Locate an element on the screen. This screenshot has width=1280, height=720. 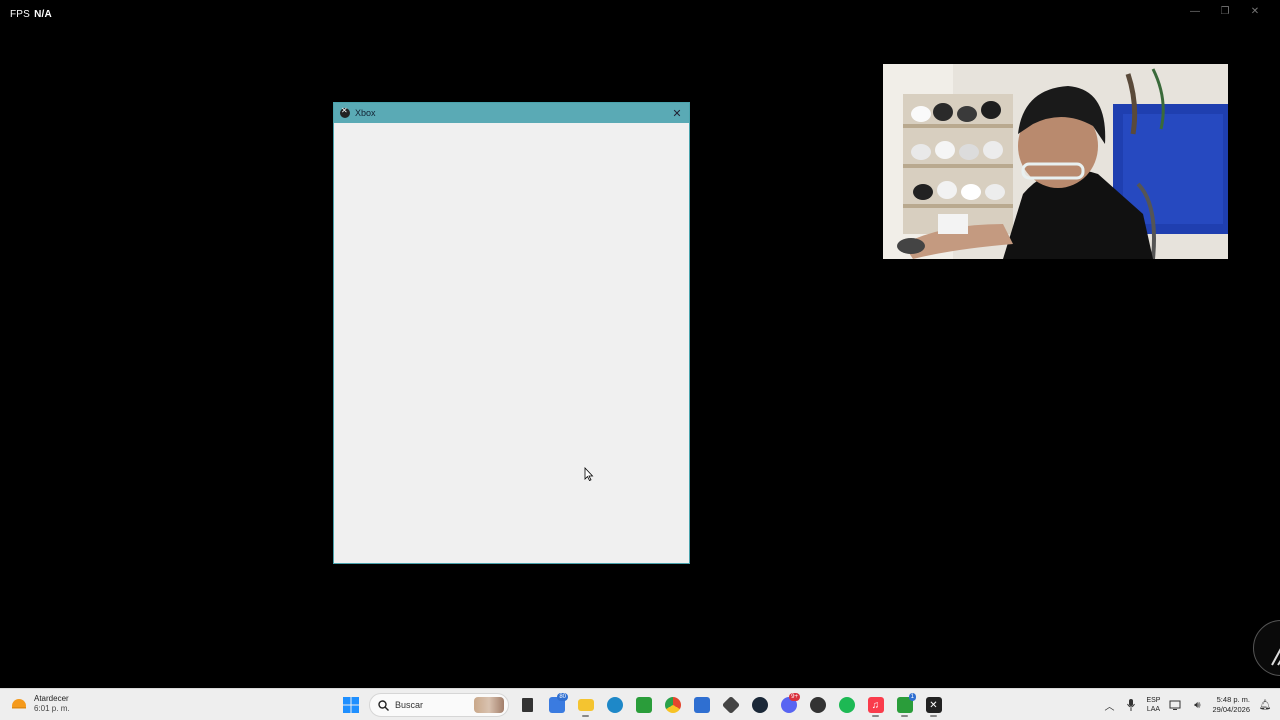
search-highlight-image is located at coordinates (489, 705).